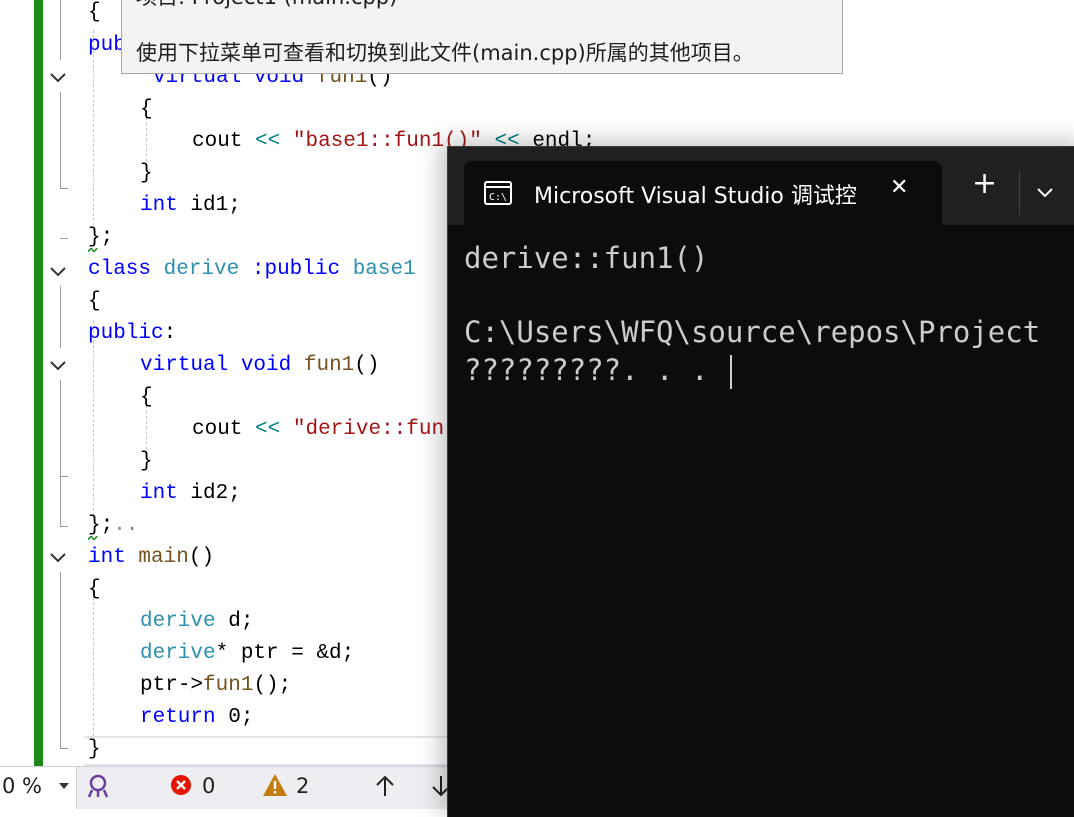  Describe the element at coordinates (93, 664) in the screenshot. I see `indent-guide` at that location.